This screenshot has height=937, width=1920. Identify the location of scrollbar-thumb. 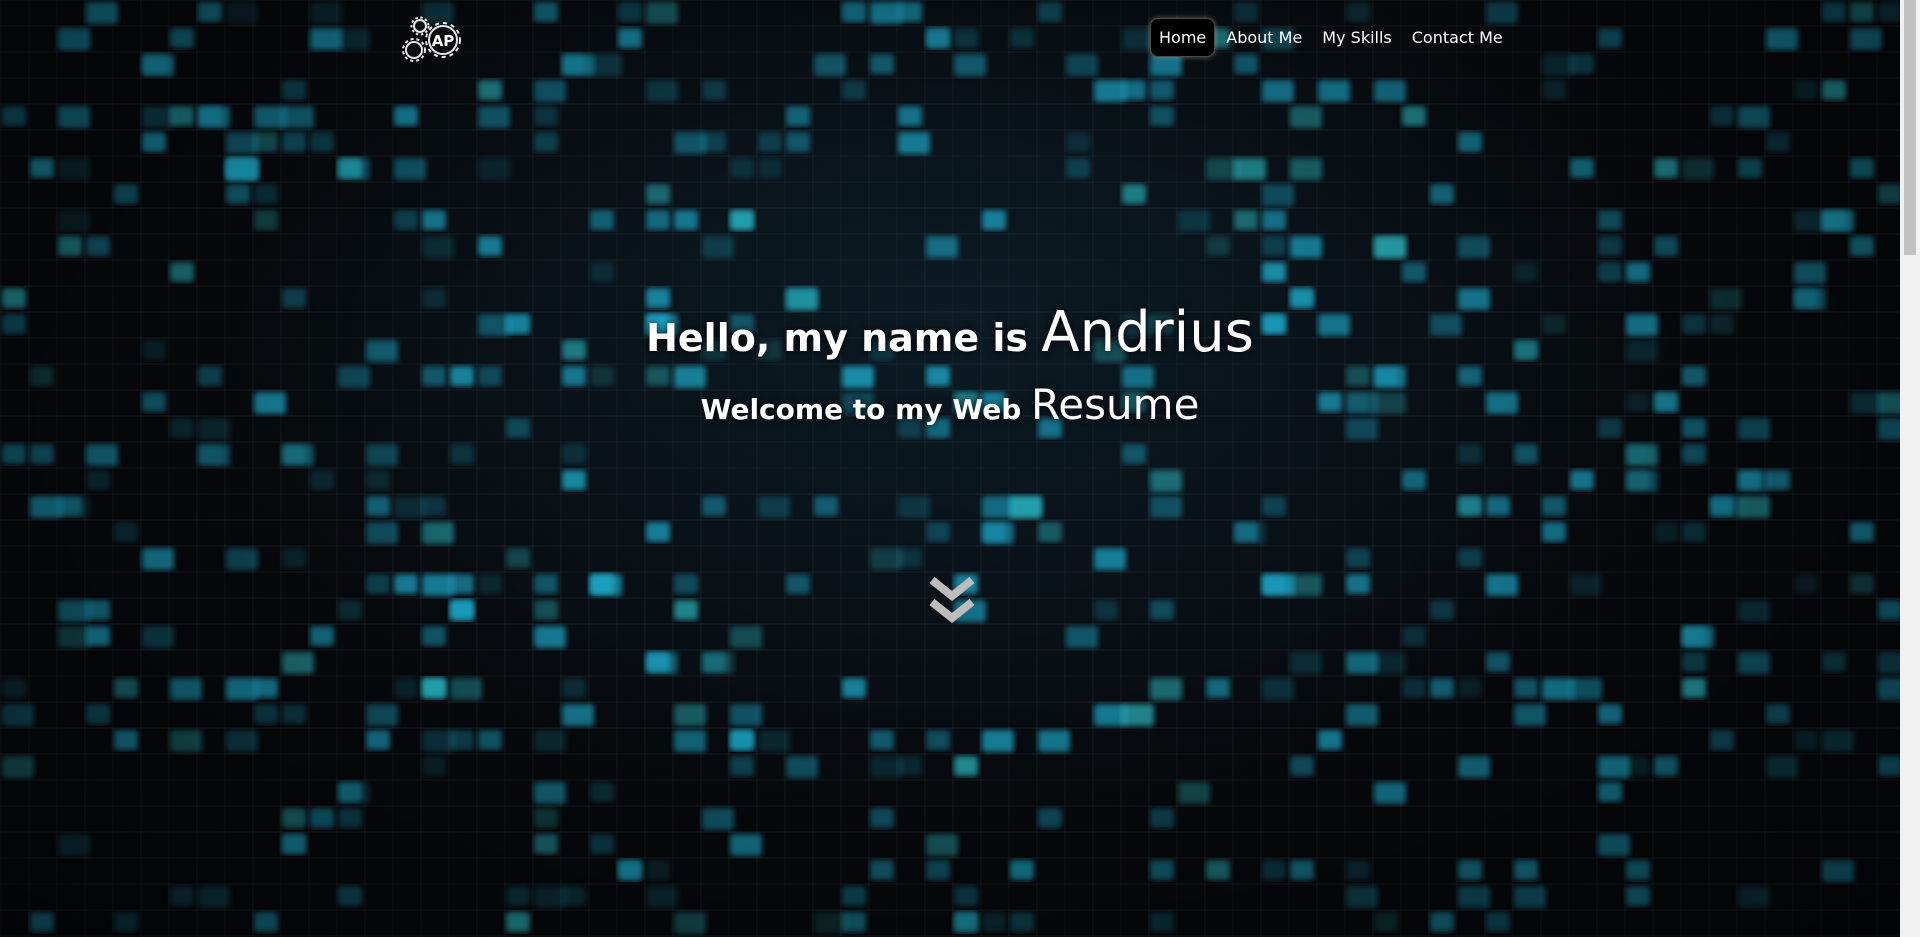
(1910, 127).